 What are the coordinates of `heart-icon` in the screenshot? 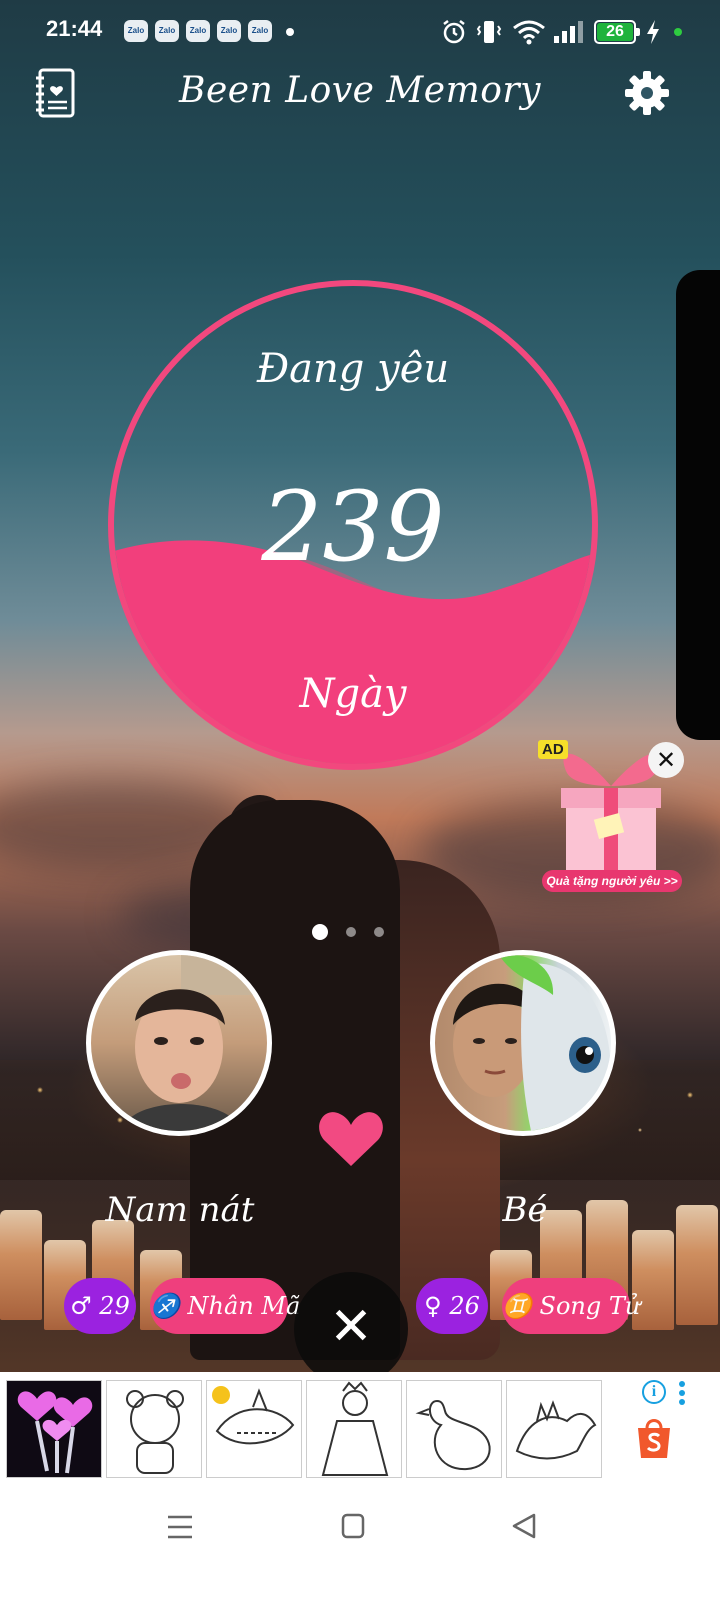 It's located at (351, 1139).